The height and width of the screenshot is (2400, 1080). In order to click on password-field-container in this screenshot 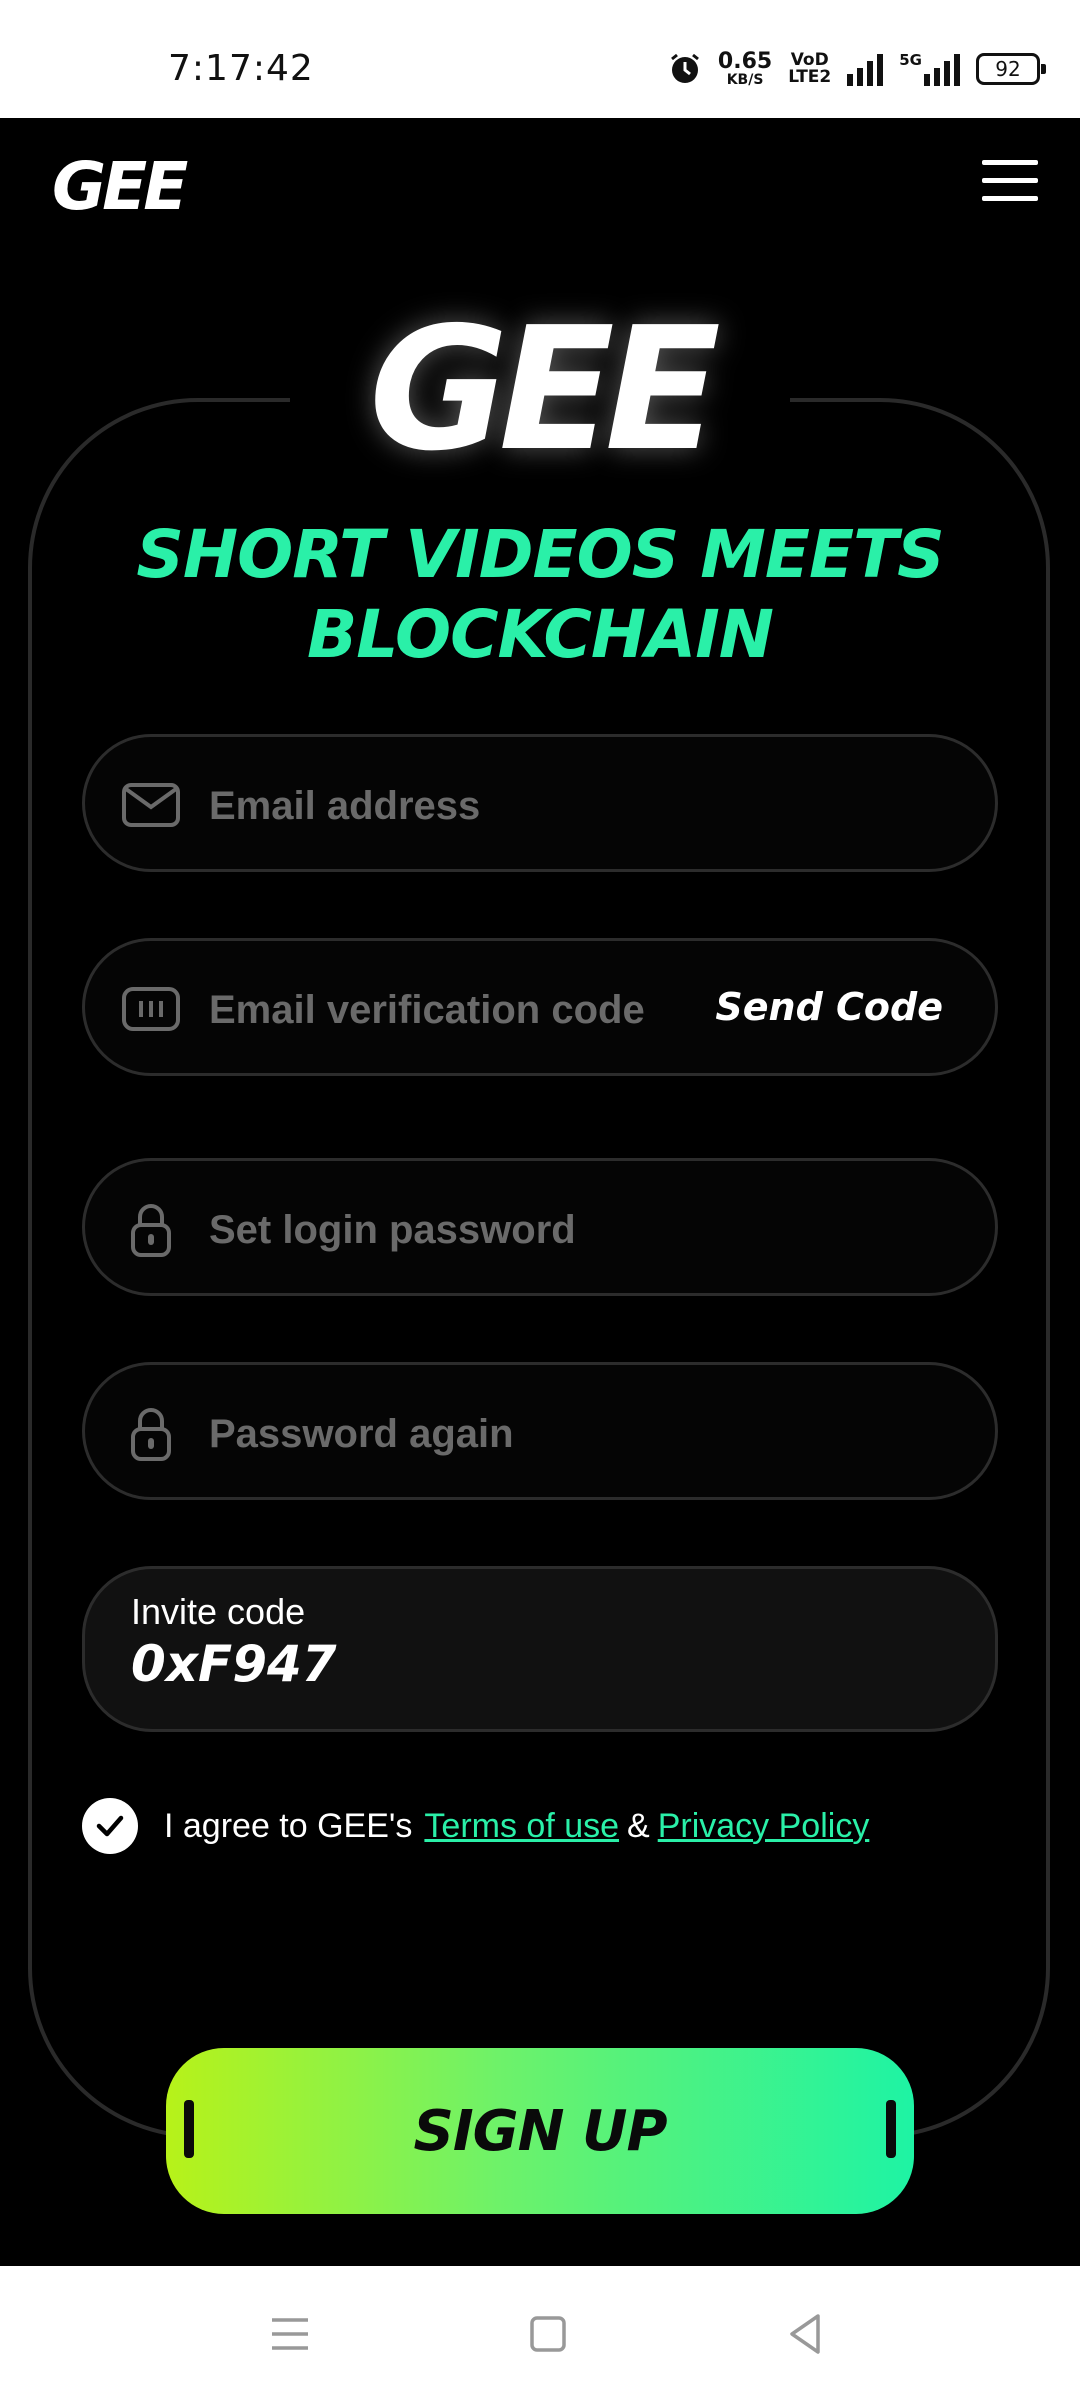, I will do `click(540, 1227)`.